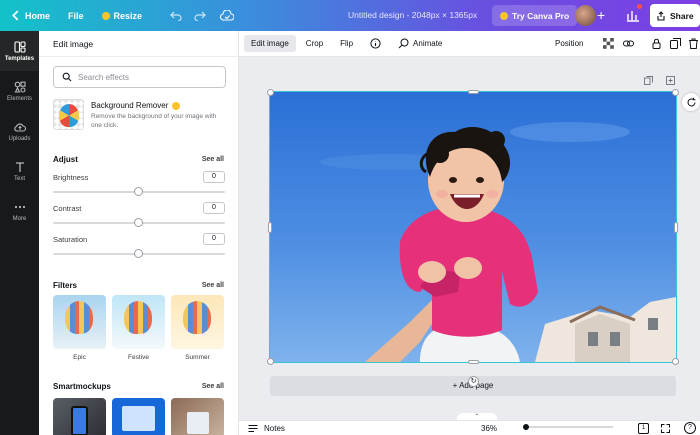 This screenshot has height=435, width=700. Describe the element at coordinates (473, 92) in the screenshot. I see `resize-handle-top` at that location.